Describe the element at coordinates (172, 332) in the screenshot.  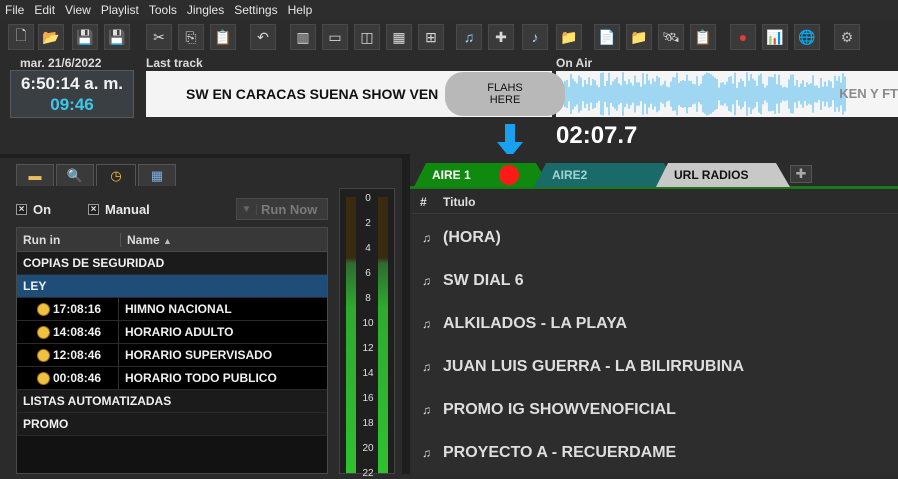
I see `schedule-event-row: 14:08:46 HORARIO ADULTO` at that location.